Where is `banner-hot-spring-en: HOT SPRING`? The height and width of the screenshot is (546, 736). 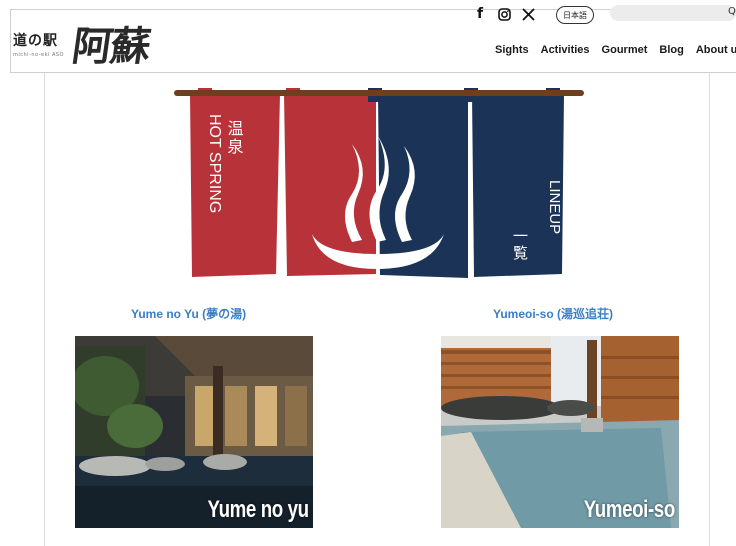 banner-hot-spring-en: HOT SPRING is located at coordinates (214, 163).